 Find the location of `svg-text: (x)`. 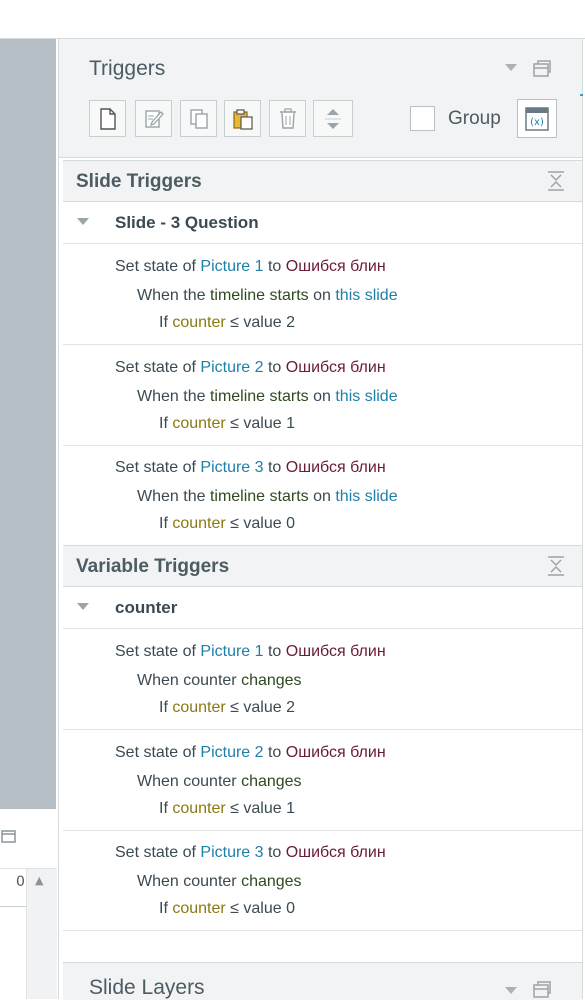

svg-text: (x) is located at coordinates (537, 122).